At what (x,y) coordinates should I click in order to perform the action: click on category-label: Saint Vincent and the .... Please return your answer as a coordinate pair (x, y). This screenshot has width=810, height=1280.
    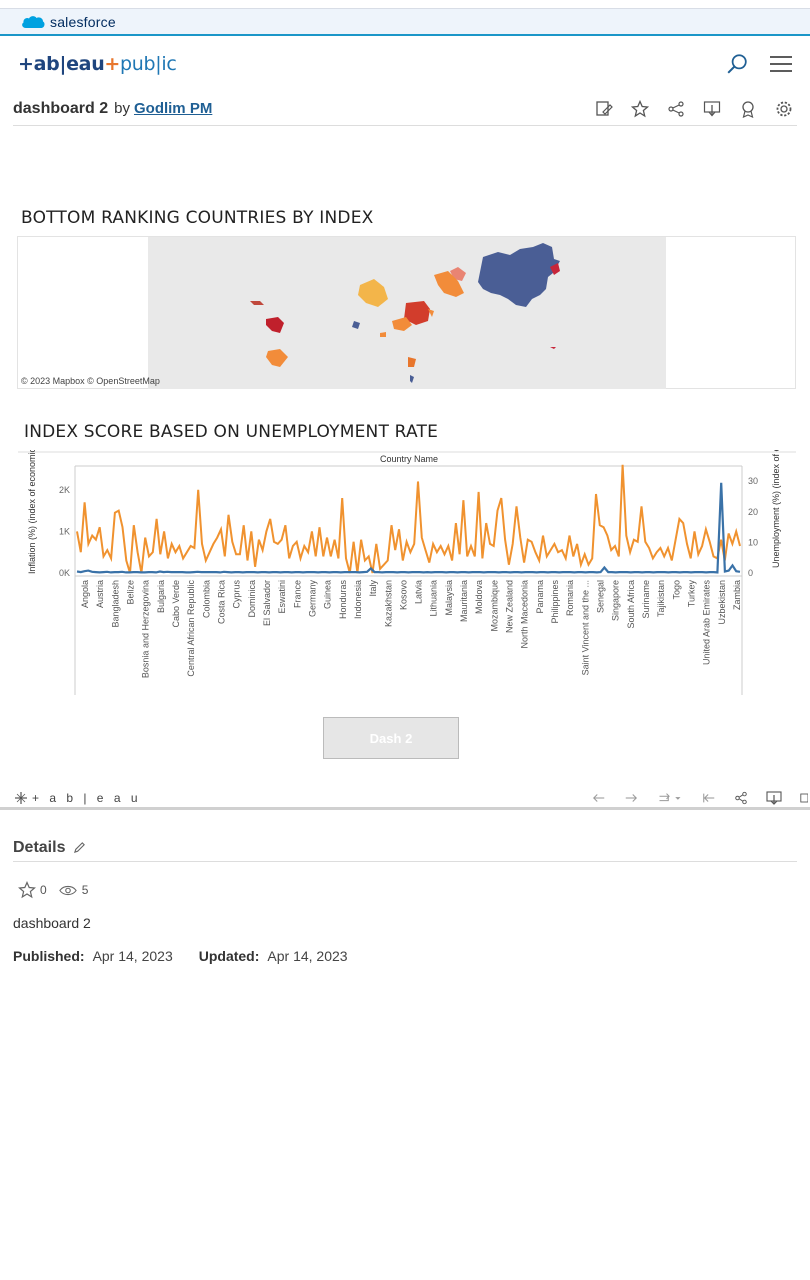
    Looking at the image, I should click on (585, 627).